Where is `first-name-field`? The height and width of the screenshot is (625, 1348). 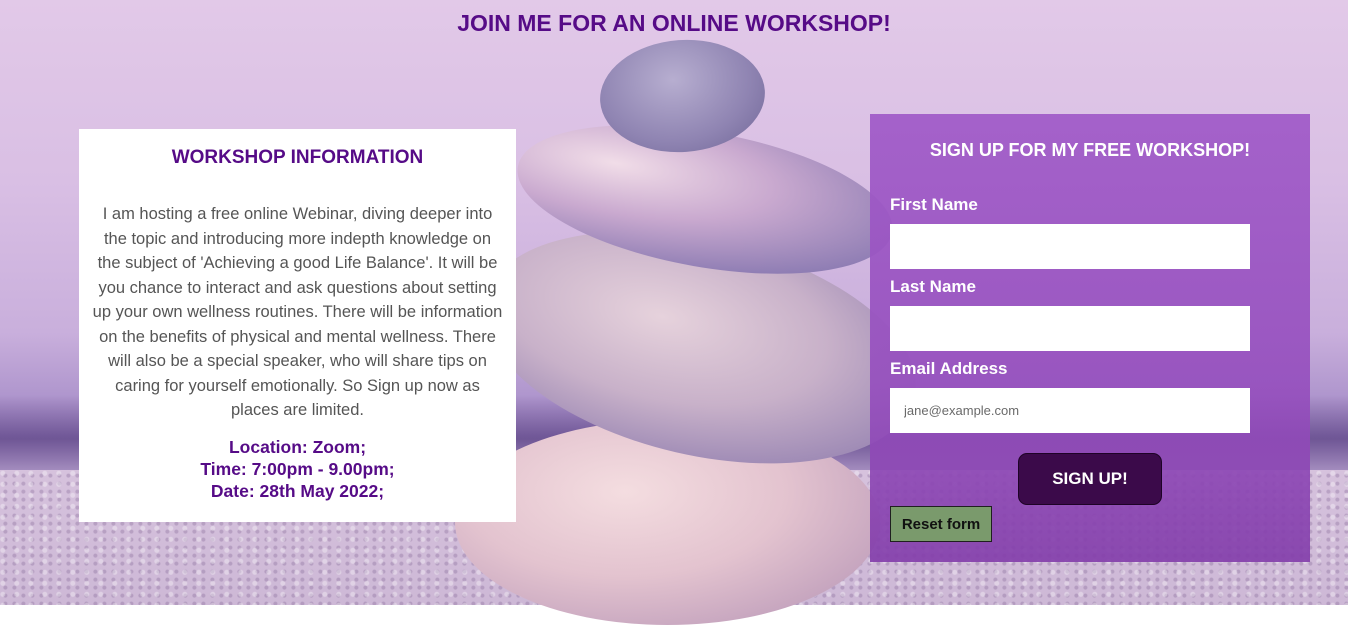
first-name-field is located at coordinates (1070, 246).